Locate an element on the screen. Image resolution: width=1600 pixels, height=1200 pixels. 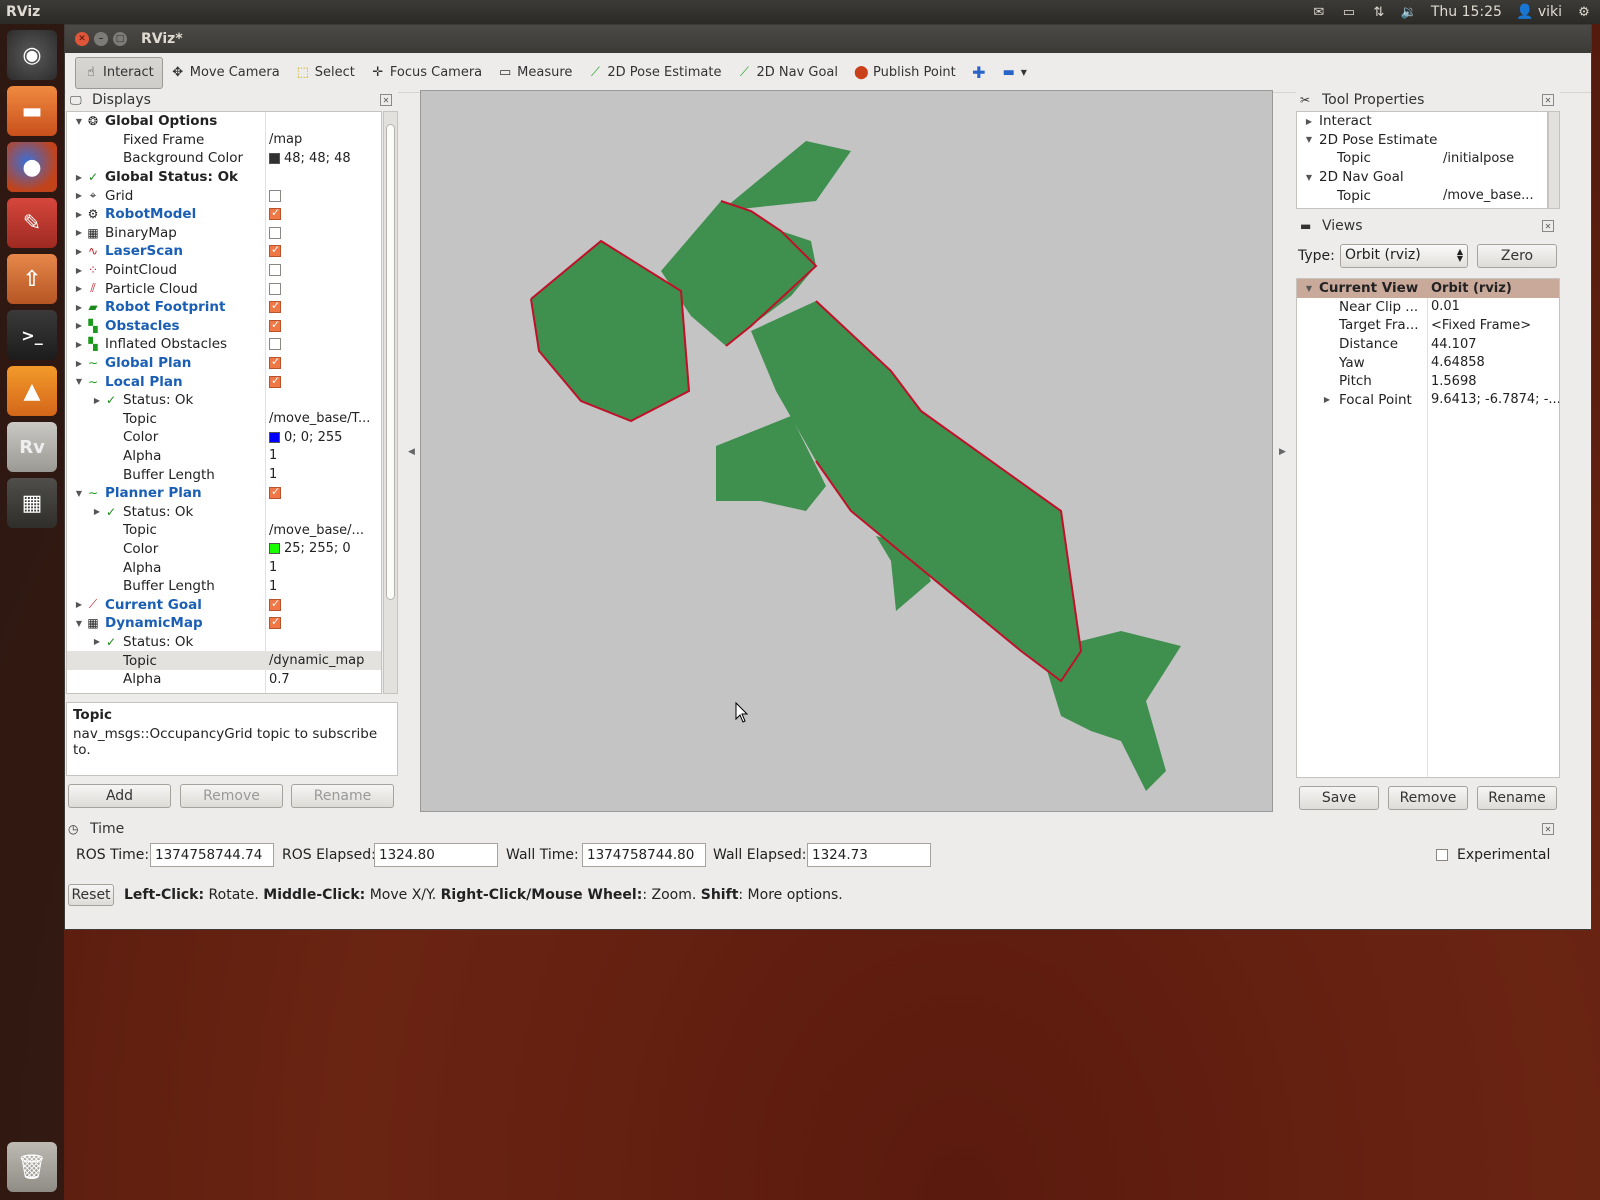
tool-2d-pose-estimate: ⟋ 2D Pose Estimate is located at coordinates (654, 73).